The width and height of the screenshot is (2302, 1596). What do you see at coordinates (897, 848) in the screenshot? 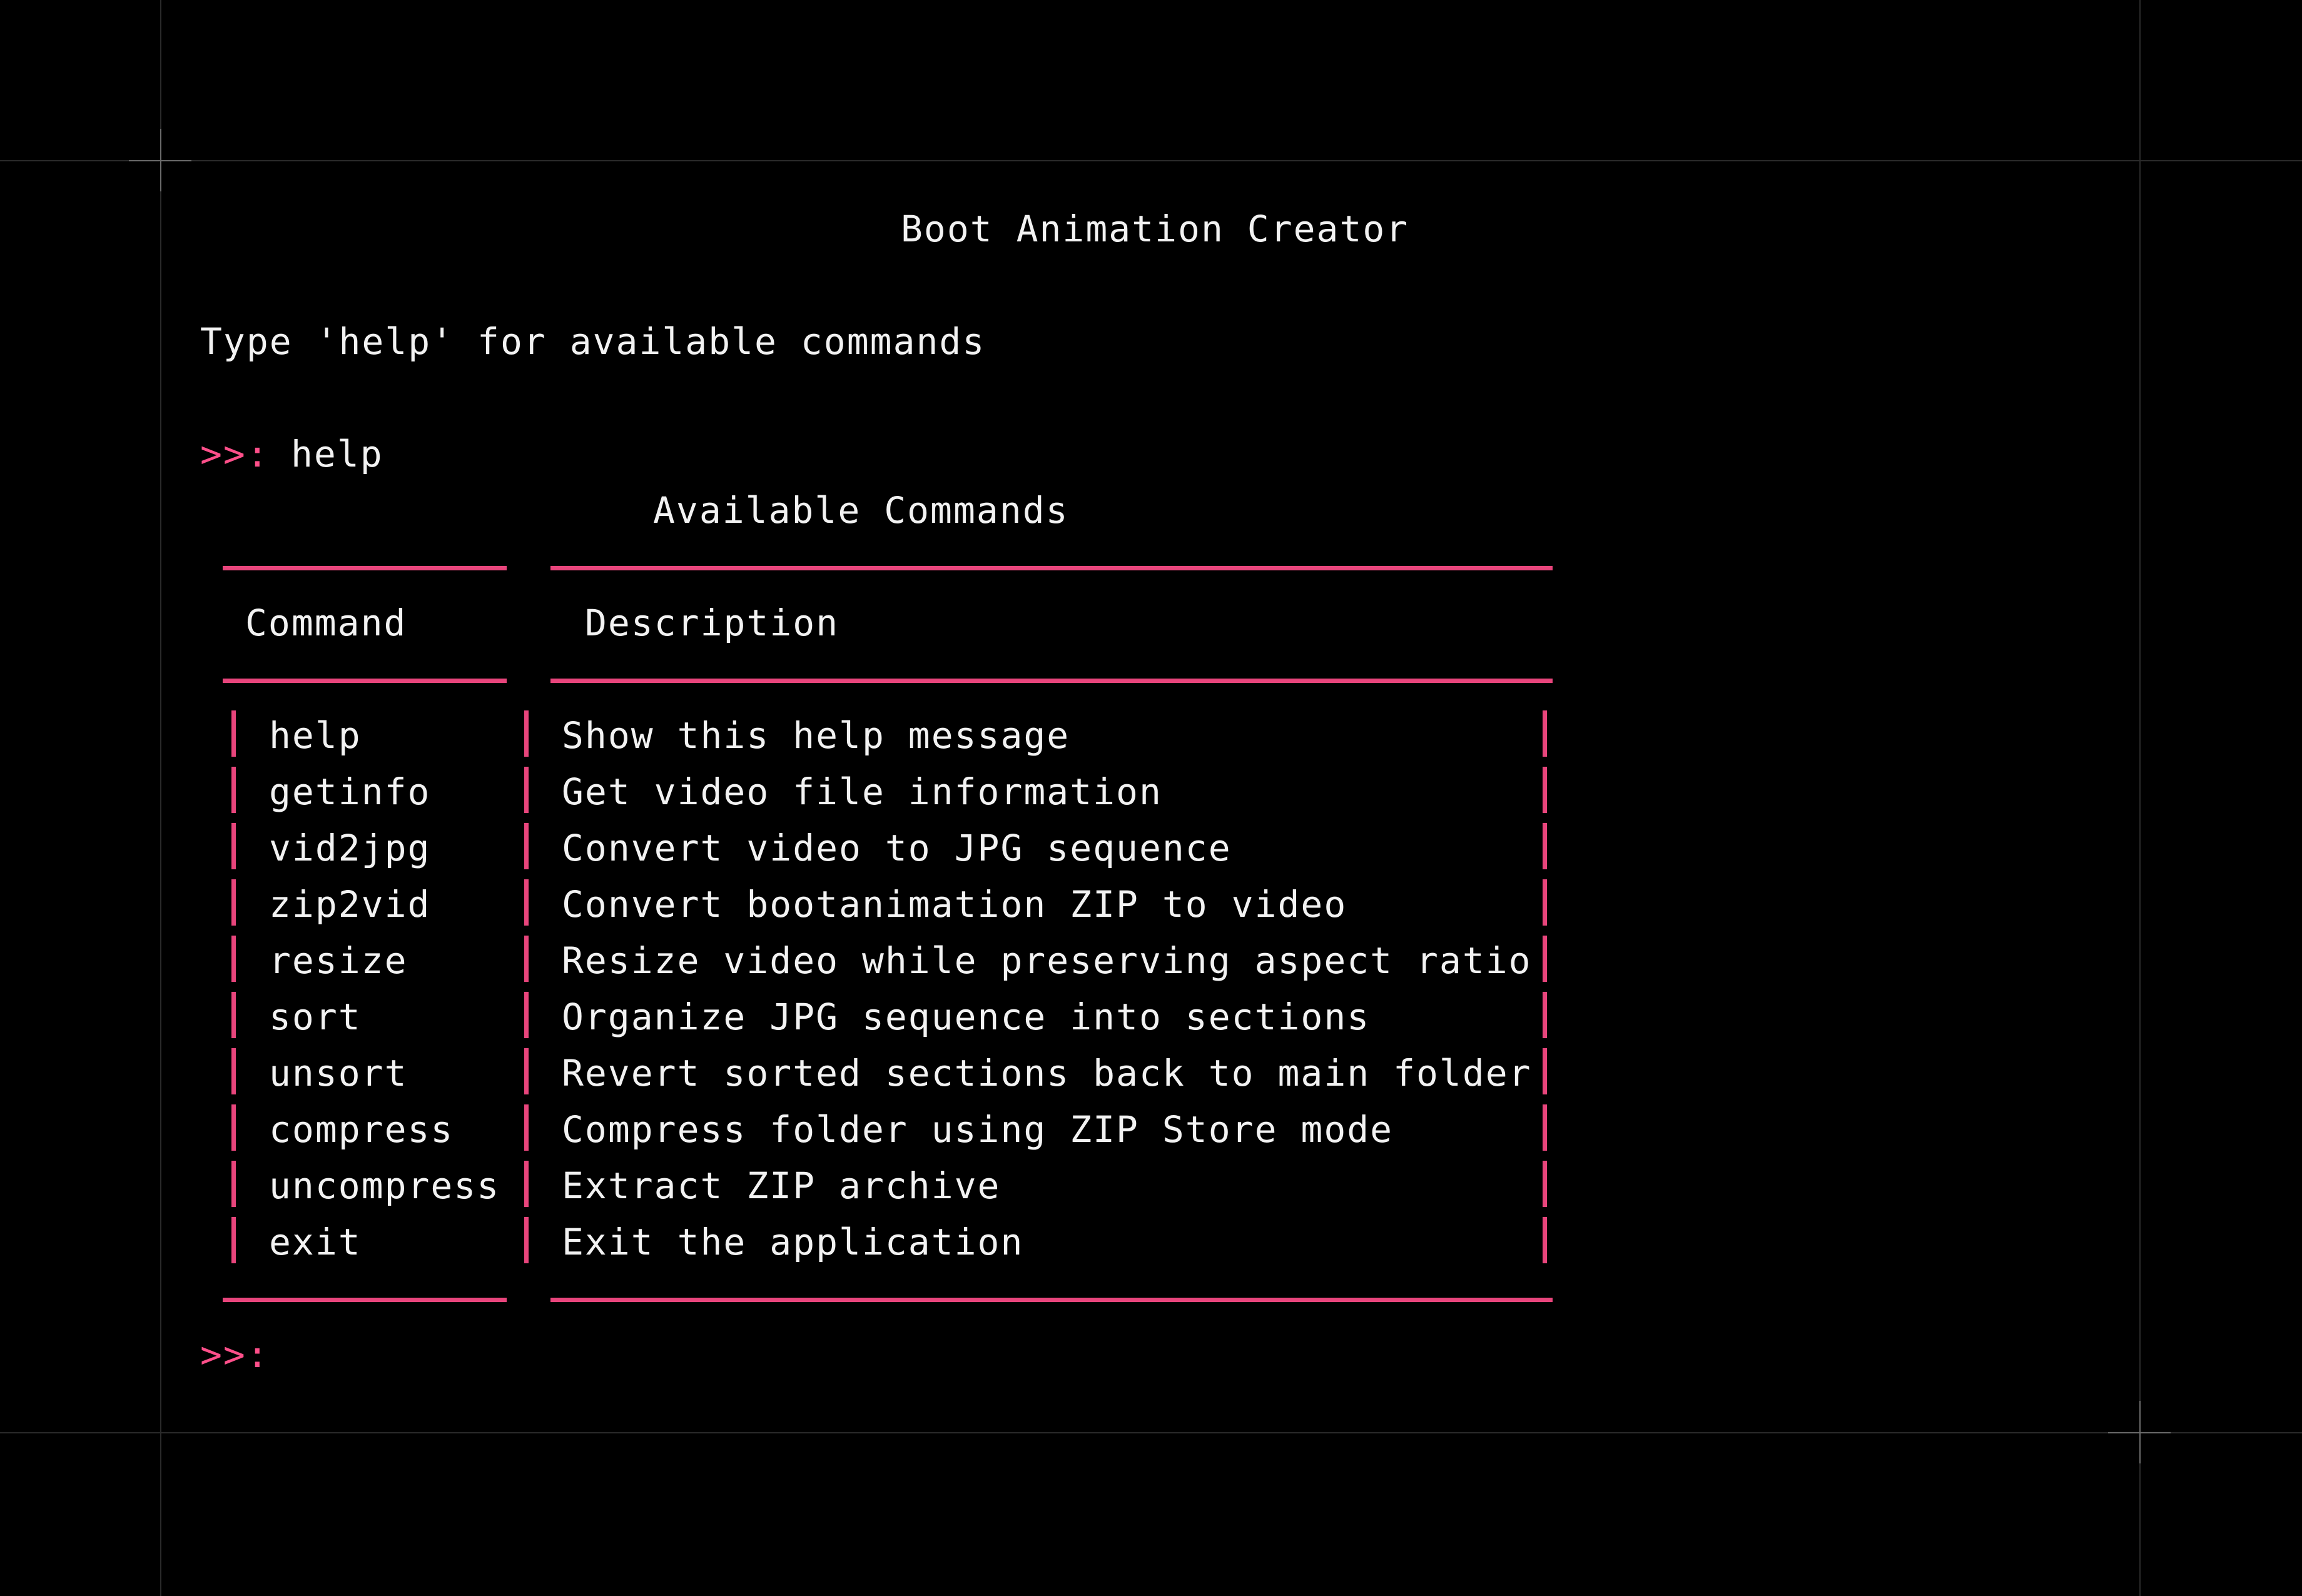
I see `description-cell: Convert video to JPG sequence` at bounding box center [897, 848].